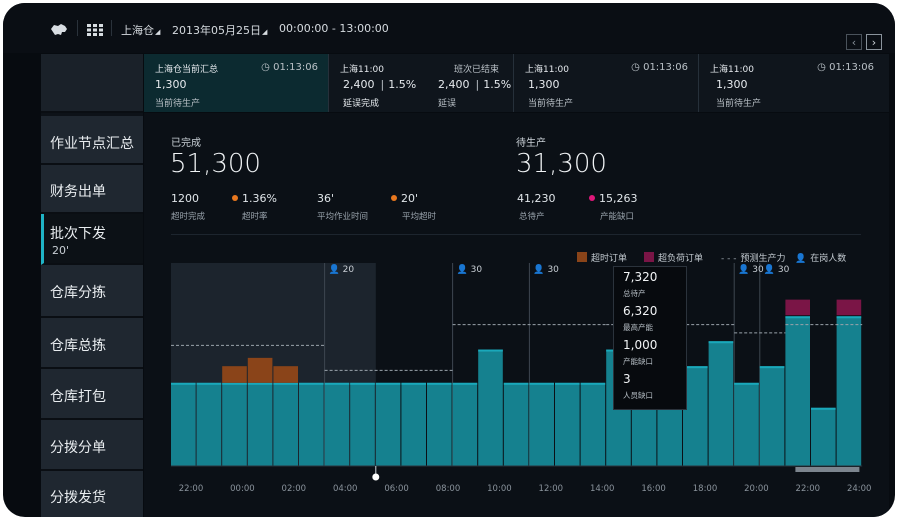 This screenshot has height=522, width=900. What do you see at coordinates (531, 143) in the screenshot?
I see `pending-label: 待生产` at bounding box center [531, 143].